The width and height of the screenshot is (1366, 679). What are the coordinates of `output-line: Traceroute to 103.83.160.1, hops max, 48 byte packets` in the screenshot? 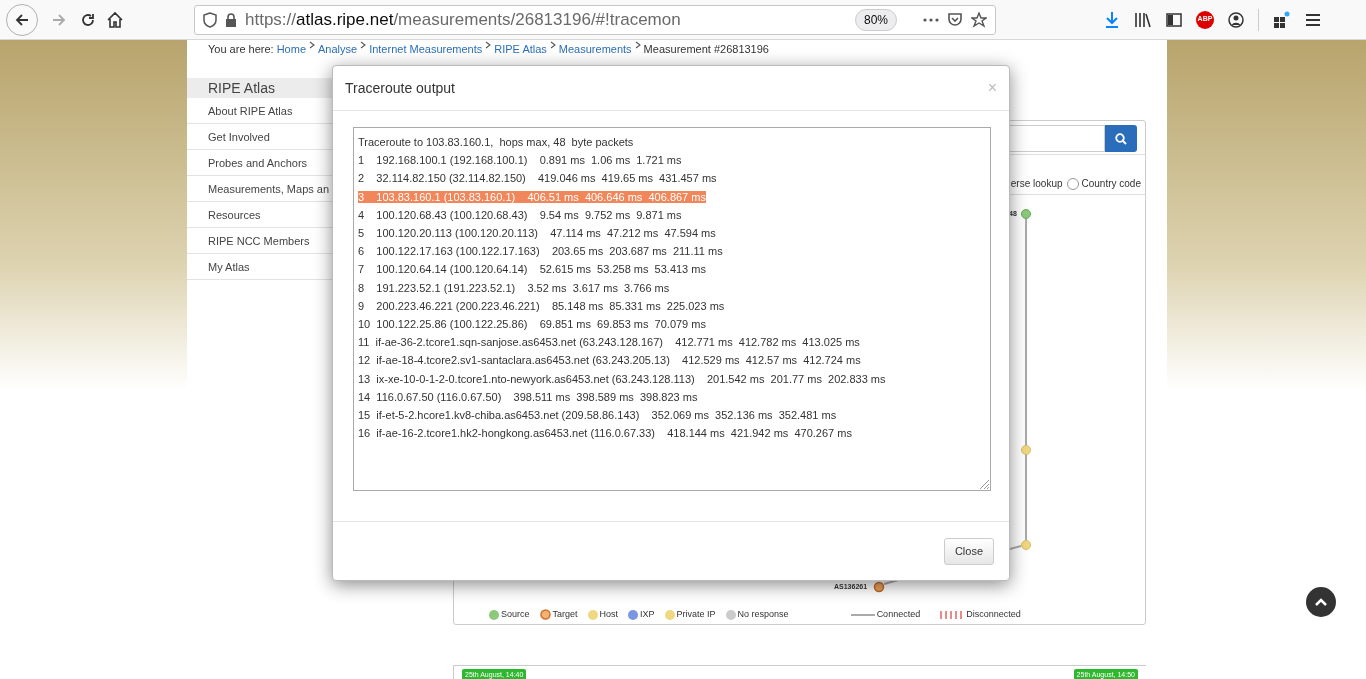 It's located at (496, 142).